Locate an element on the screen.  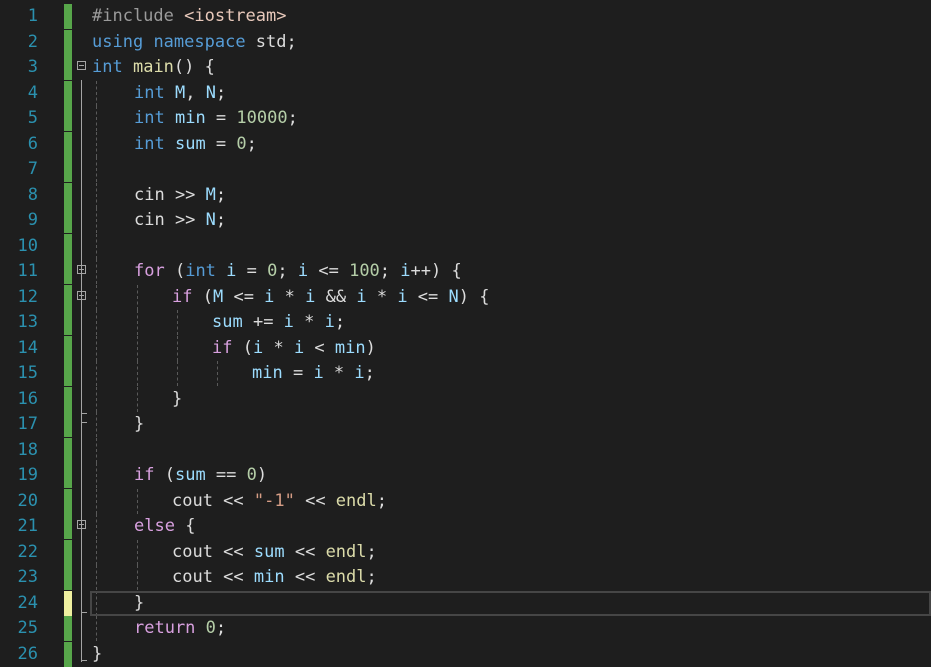
code-line: 4 int M, N; is located at coordinates (465, 93).